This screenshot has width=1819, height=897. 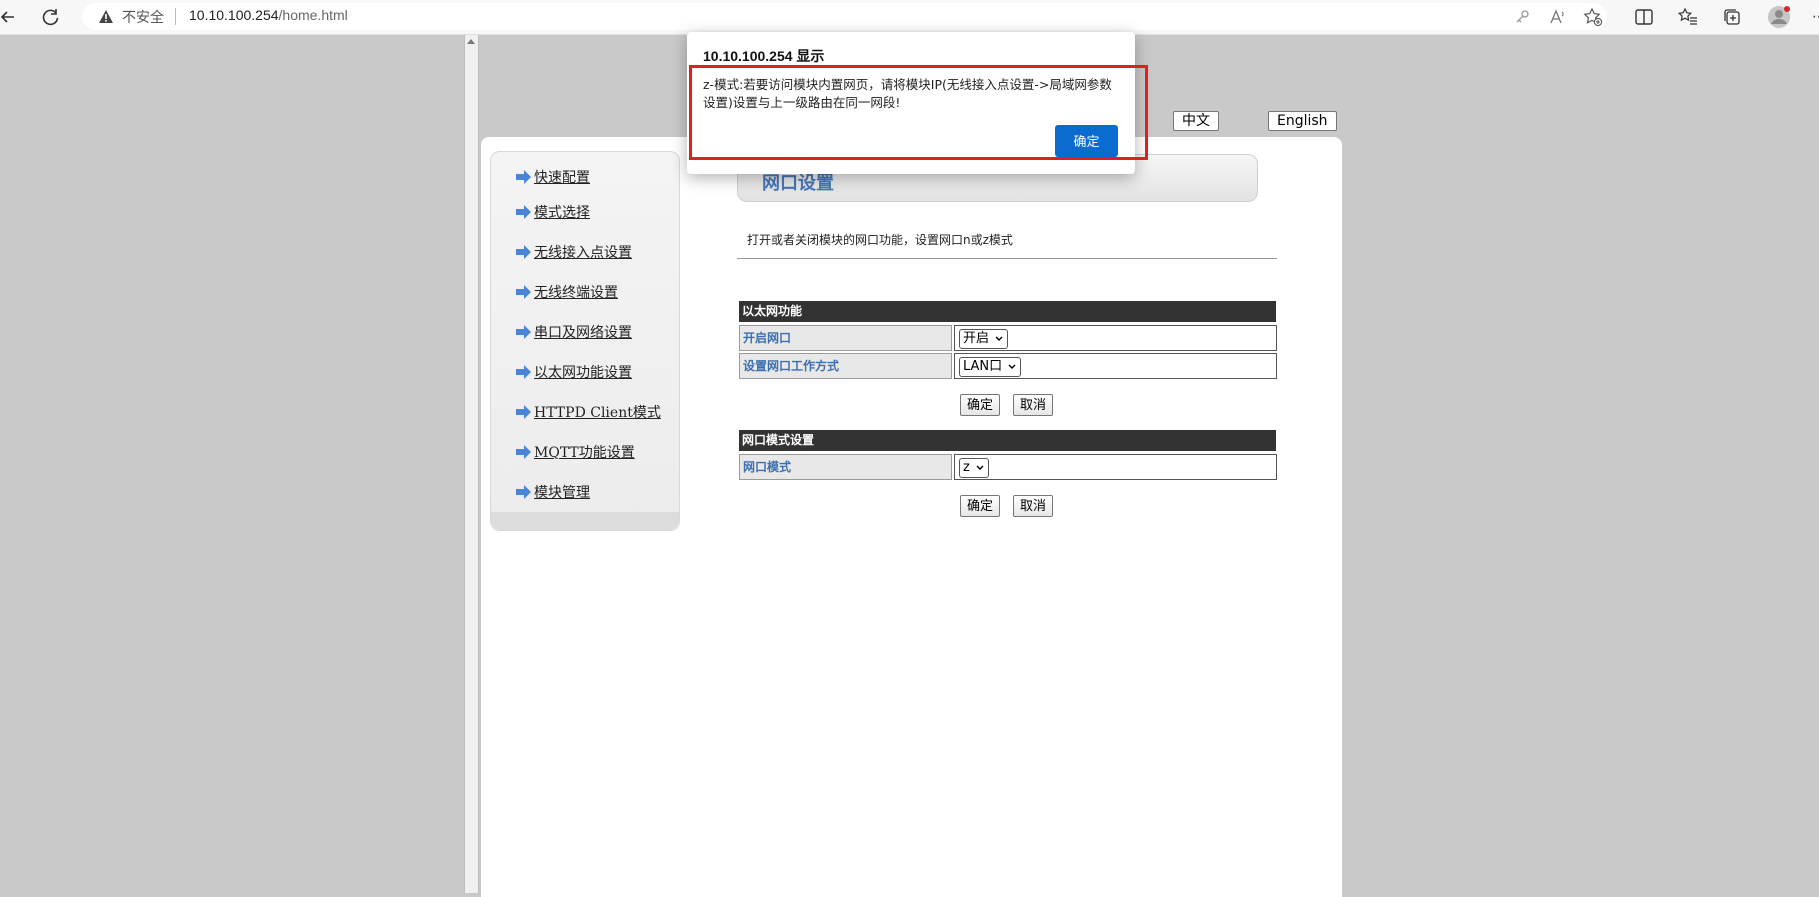 I want to click on highlight-annotation-box, so click(x=918, y=112).